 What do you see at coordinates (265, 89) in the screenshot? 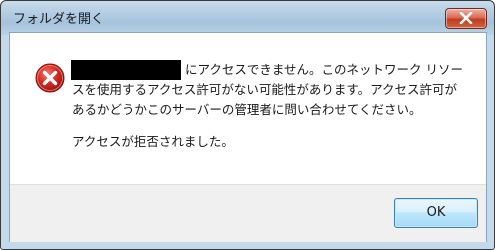
I see `message-line-2: スを使用するアクセス許可がない可能性があります。アクセス許可が` at bounding box center [265, 89].